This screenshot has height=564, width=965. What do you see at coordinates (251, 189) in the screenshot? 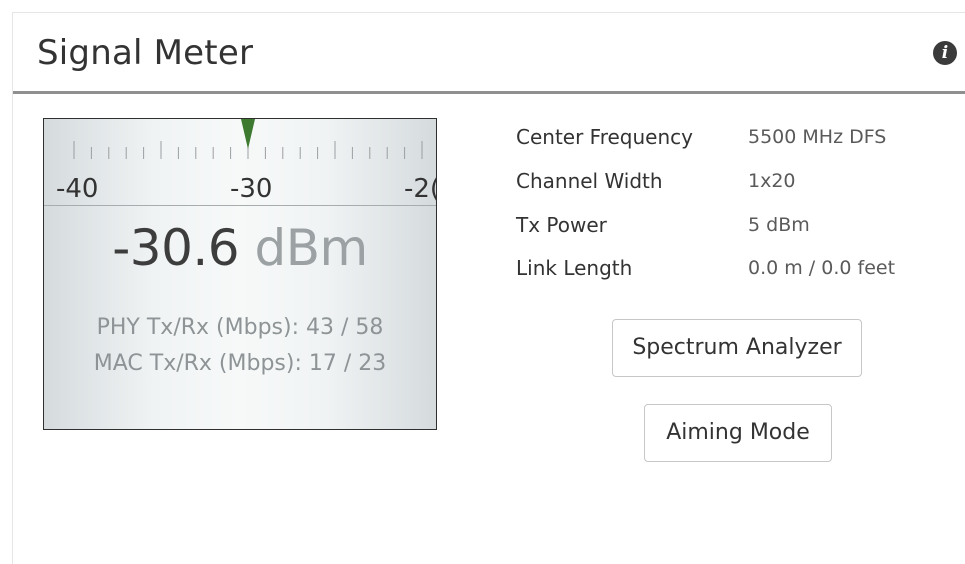
I see `scale-label-mid: -30` at bounding box center [251, 189].